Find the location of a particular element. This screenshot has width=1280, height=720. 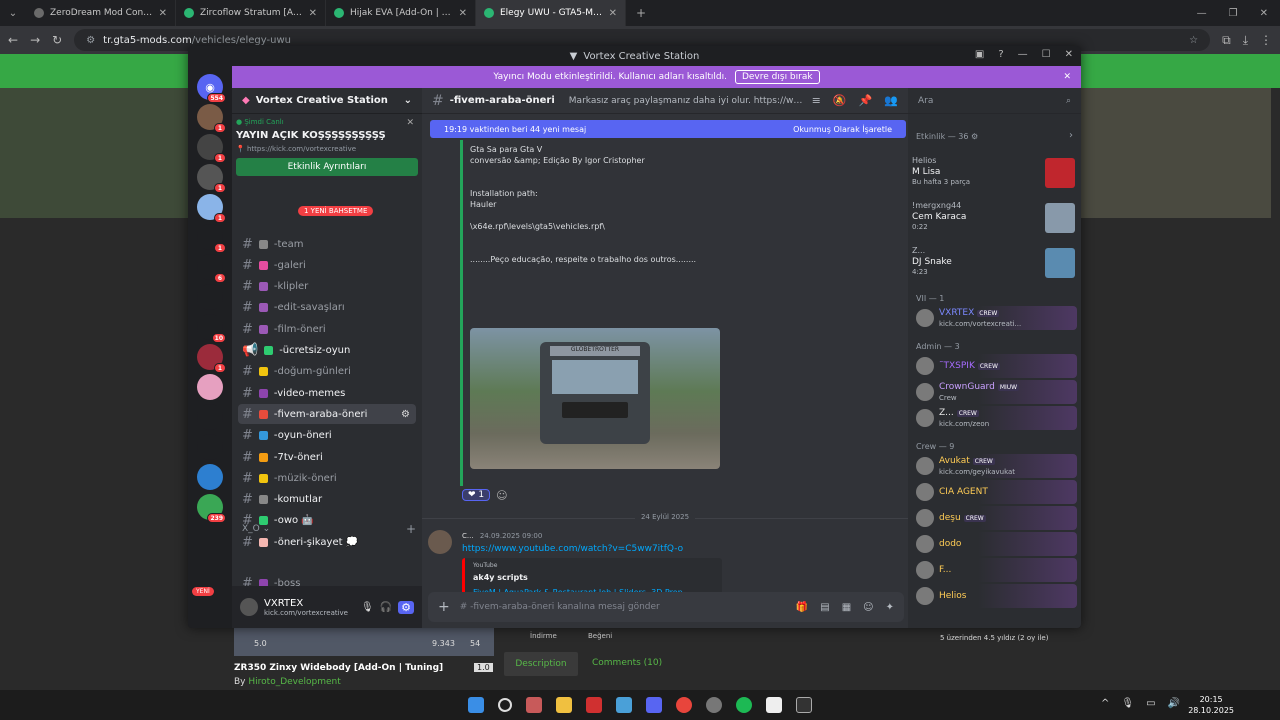

channel-item: # -galeri is located at coordinates (327, 265).